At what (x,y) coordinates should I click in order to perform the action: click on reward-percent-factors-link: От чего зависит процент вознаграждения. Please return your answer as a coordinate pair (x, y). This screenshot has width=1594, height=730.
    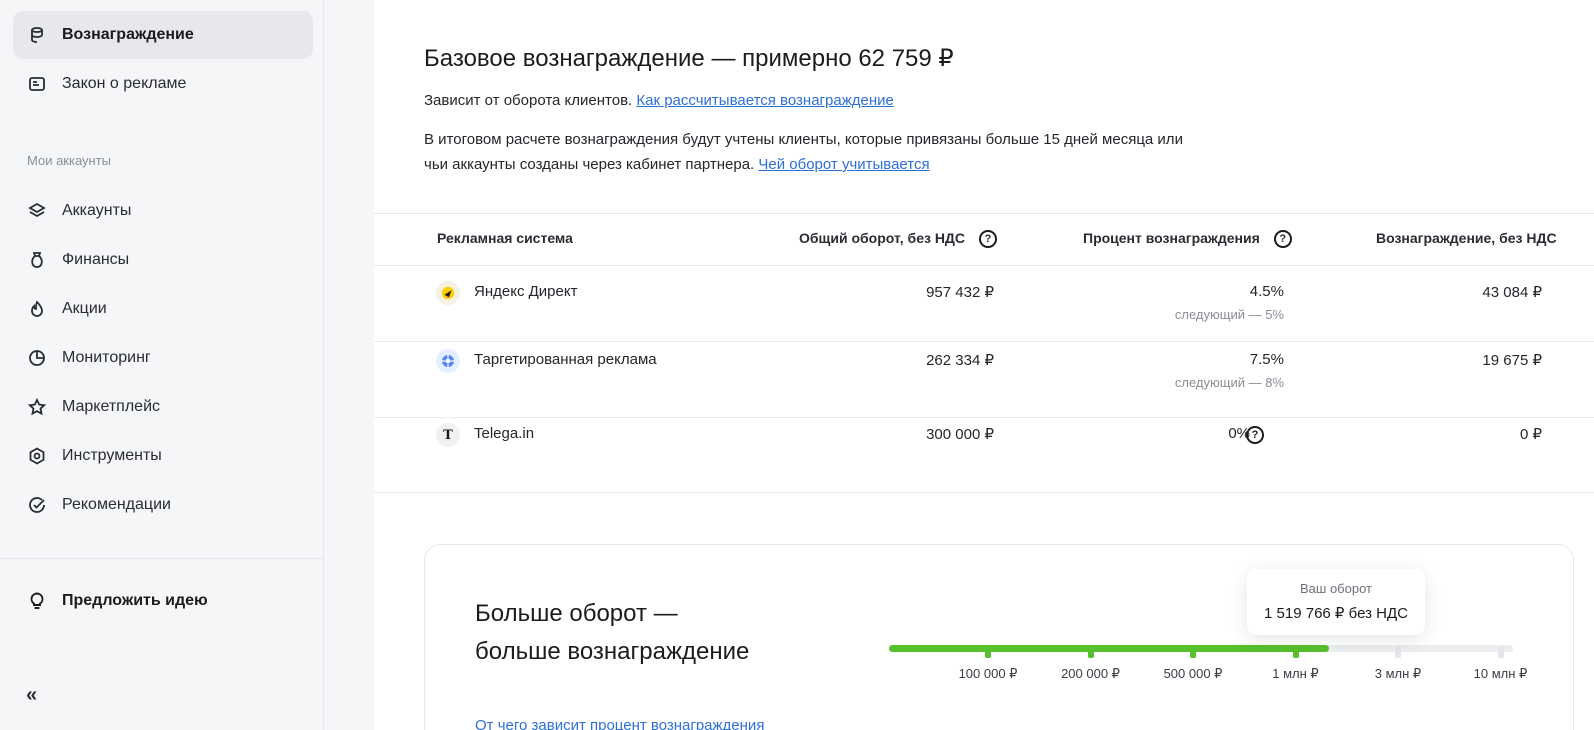
    Looking at the image, I should click on (619, 723).